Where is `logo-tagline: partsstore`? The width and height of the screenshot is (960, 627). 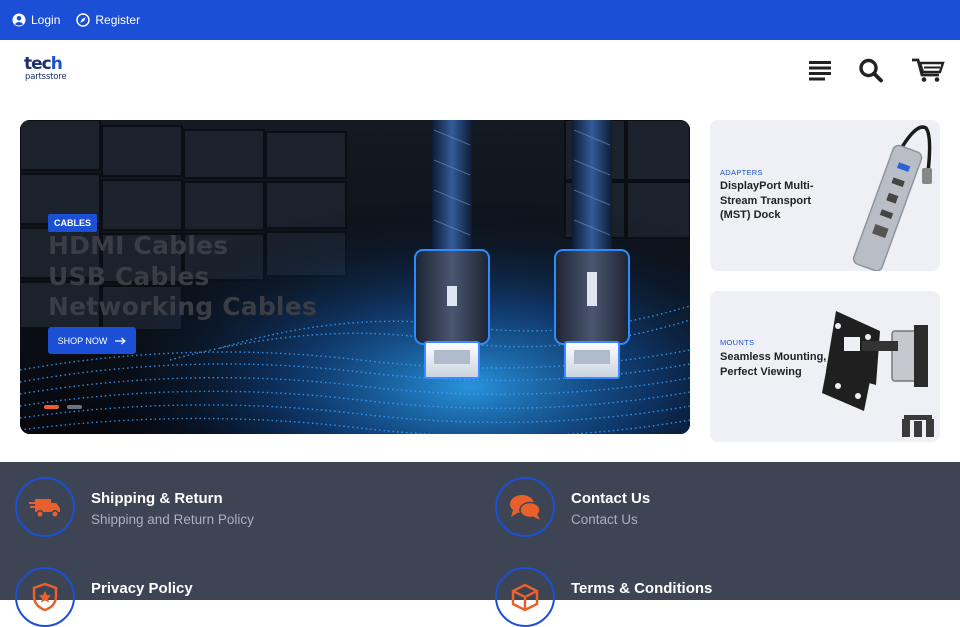
logo-tagline: partsstore is located at coordinates (46, 77).